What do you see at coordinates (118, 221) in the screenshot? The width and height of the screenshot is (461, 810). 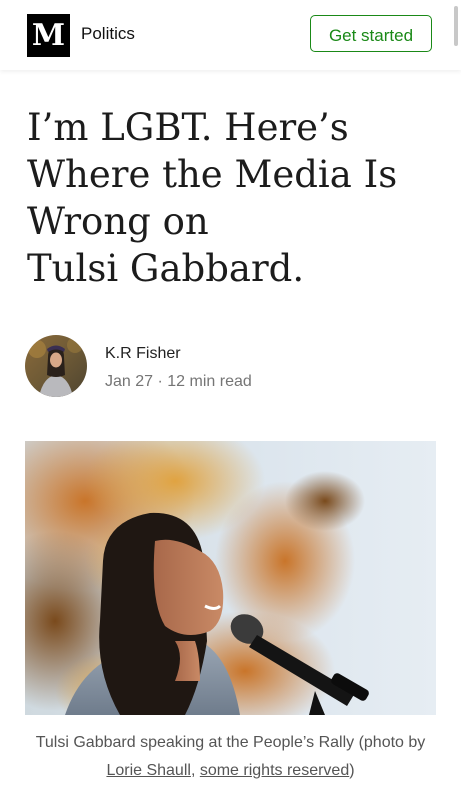 I see `title-line: Wrong on` at bounding box center [118, 221].